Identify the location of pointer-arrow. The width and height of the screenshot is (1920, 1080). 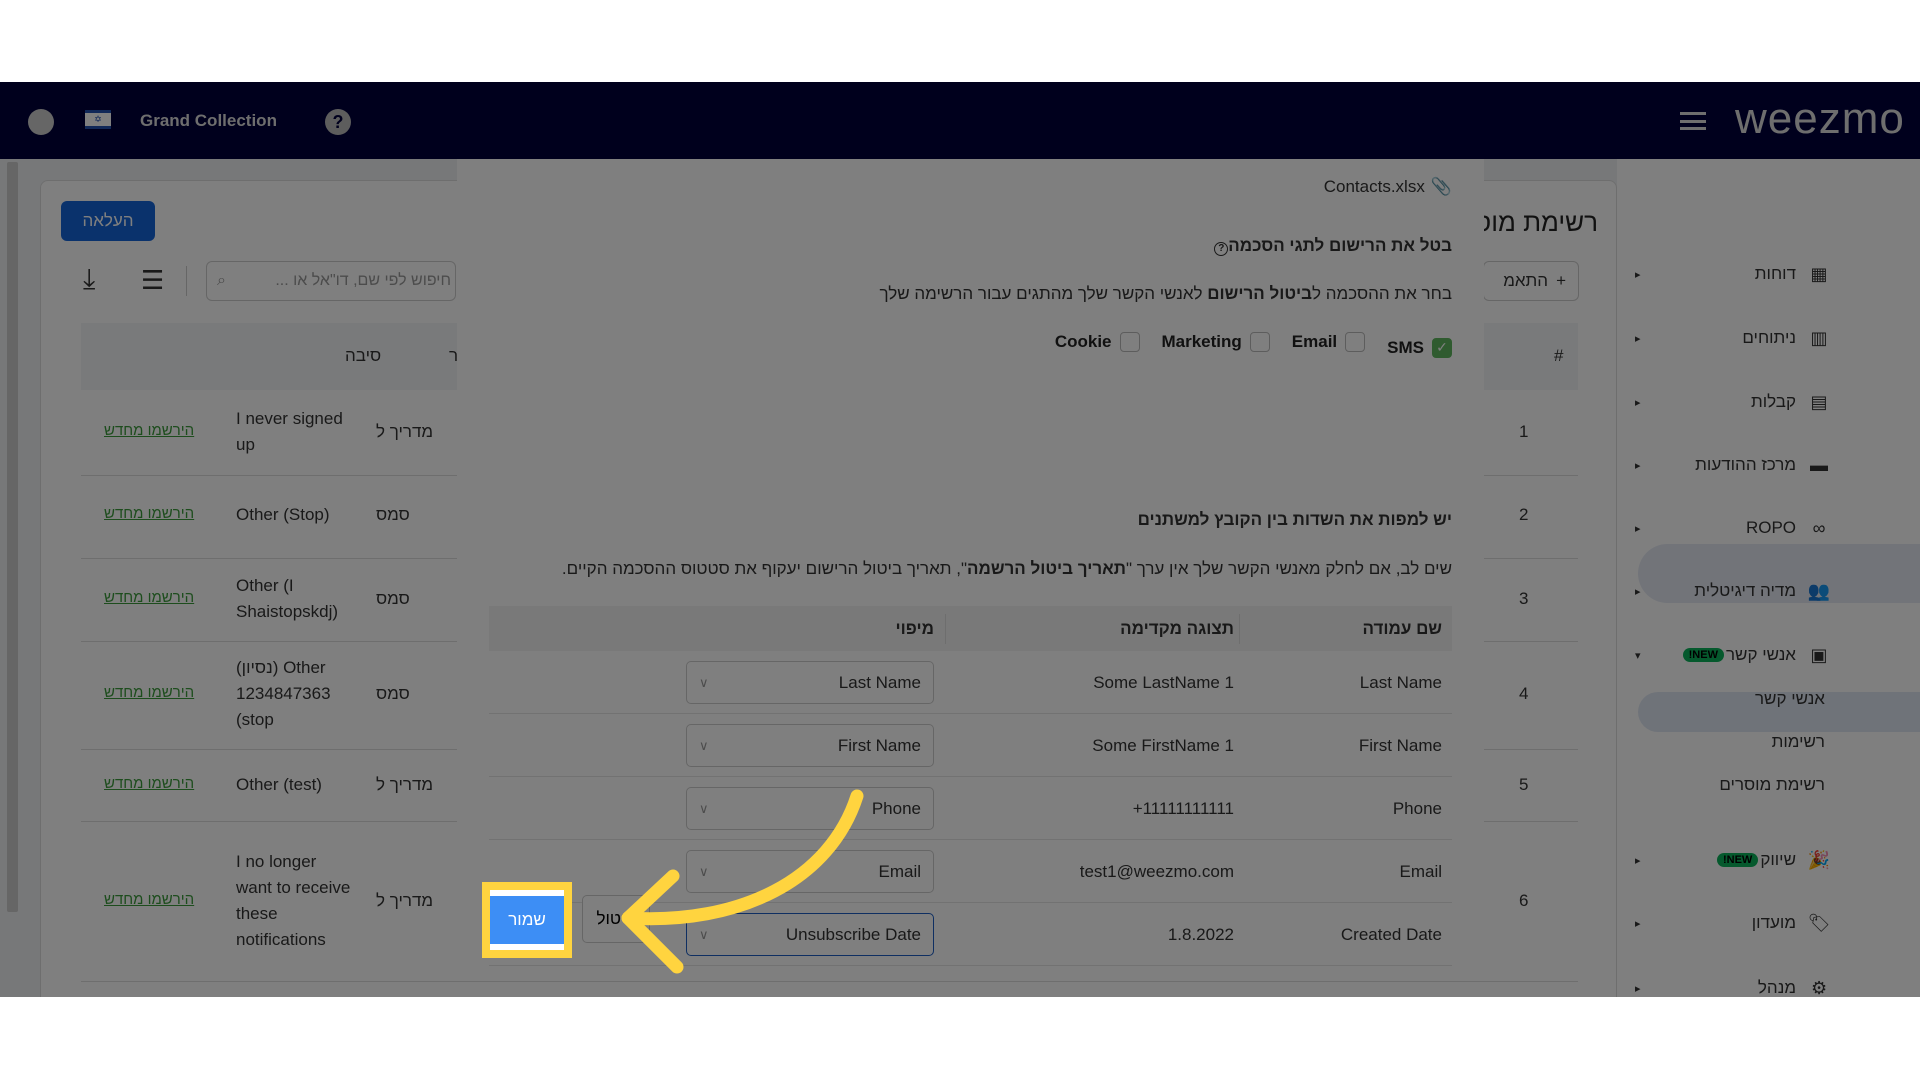
(742, 881).